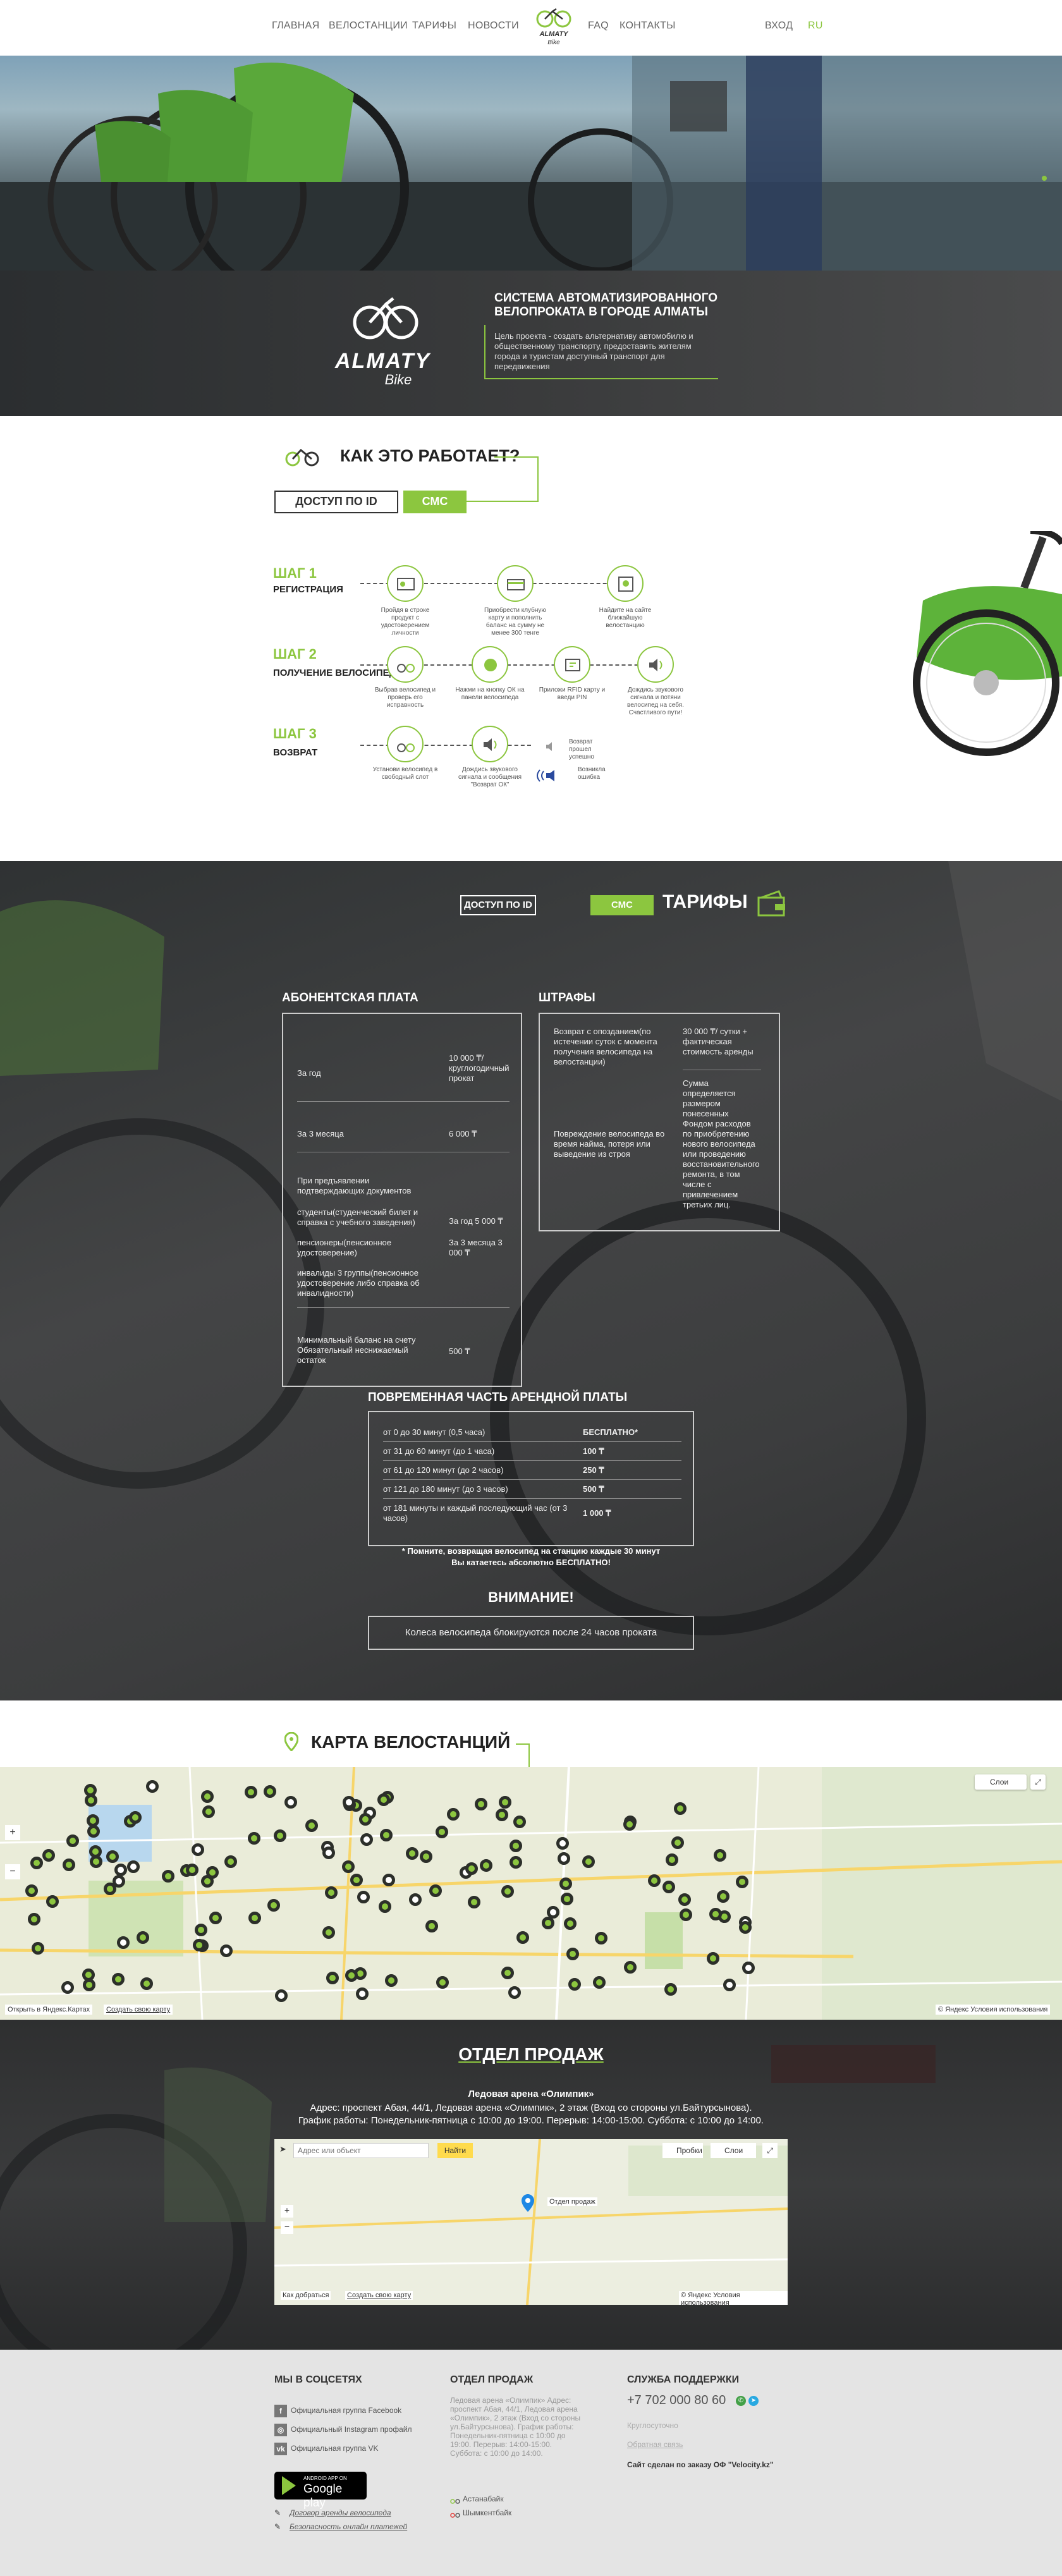 The width and height of the screenshot is (1062, 2576). I want to click on open-yandex-link: Открыть в Яндекс.Картах, so click(49, 2010).